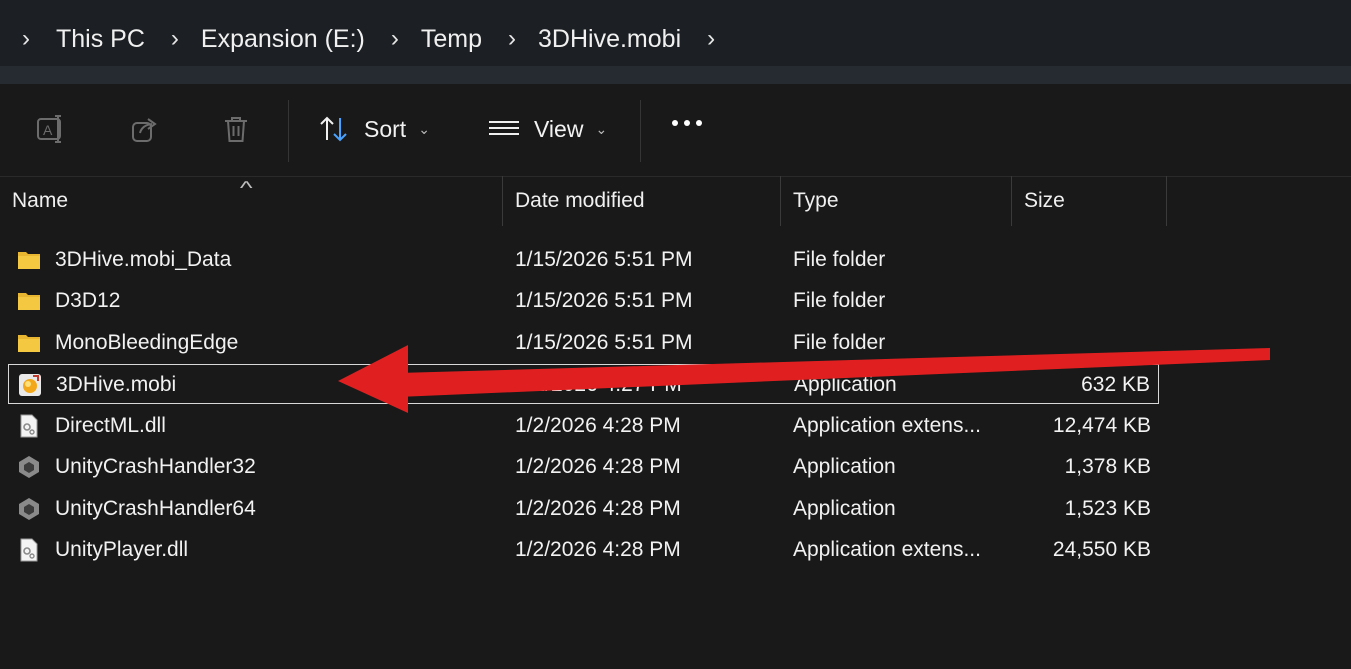  Describe the element at coordinates (609, 39) in the screenshot. I see `breadcrumb-current-folder: 3DHive.mobi` at that location.